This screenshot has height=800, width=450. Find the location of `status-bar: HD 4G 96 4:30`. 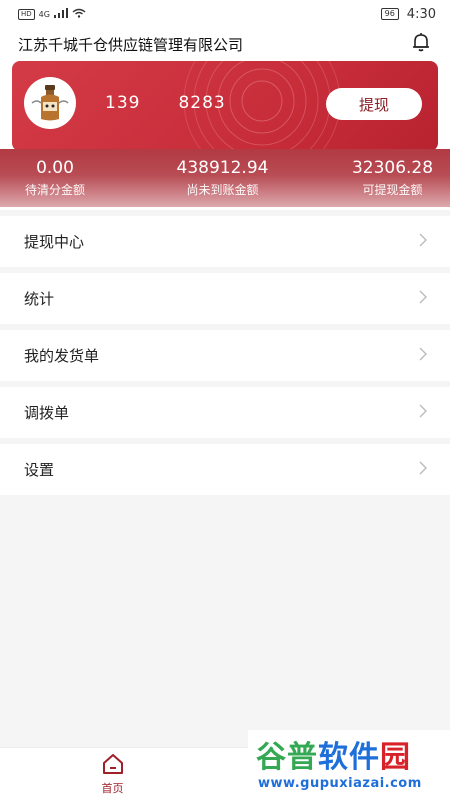

status-bar: HD 4G 96 4:30 is located at coordinates (225, 14).